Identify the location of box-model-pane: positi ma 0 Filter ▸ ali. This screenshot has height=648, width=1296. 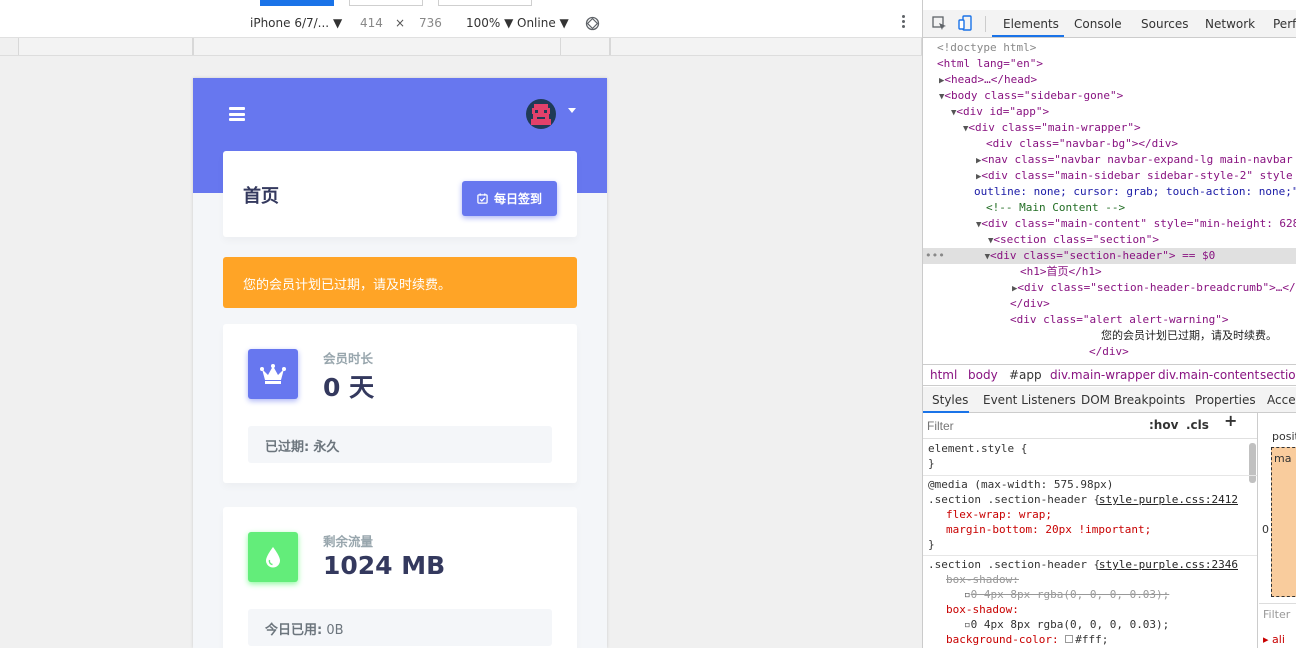
(1277, 530).